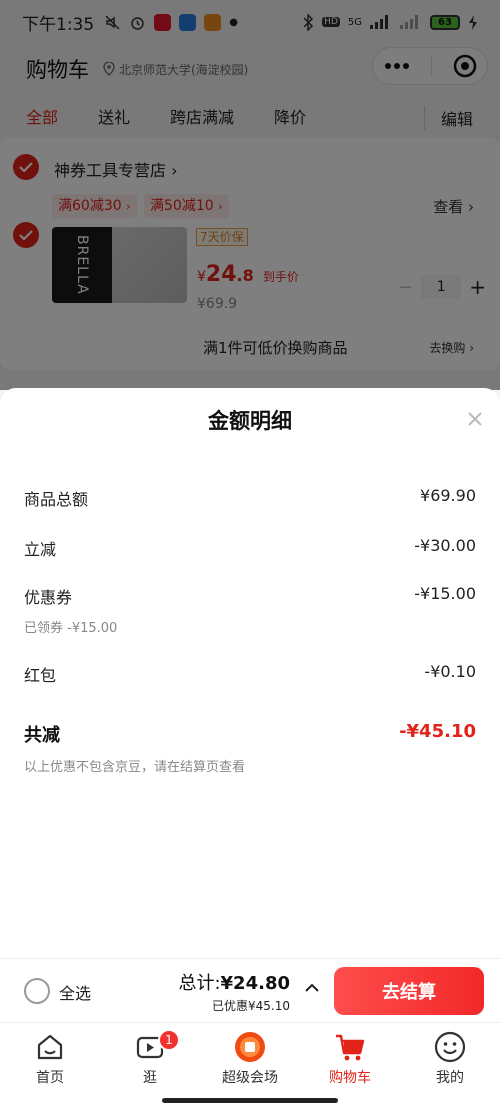  What do you see at coordinates (48, 597) in the screenshot?
I see `detail-row-label: 优惠券` at bounding box center [48, 597].